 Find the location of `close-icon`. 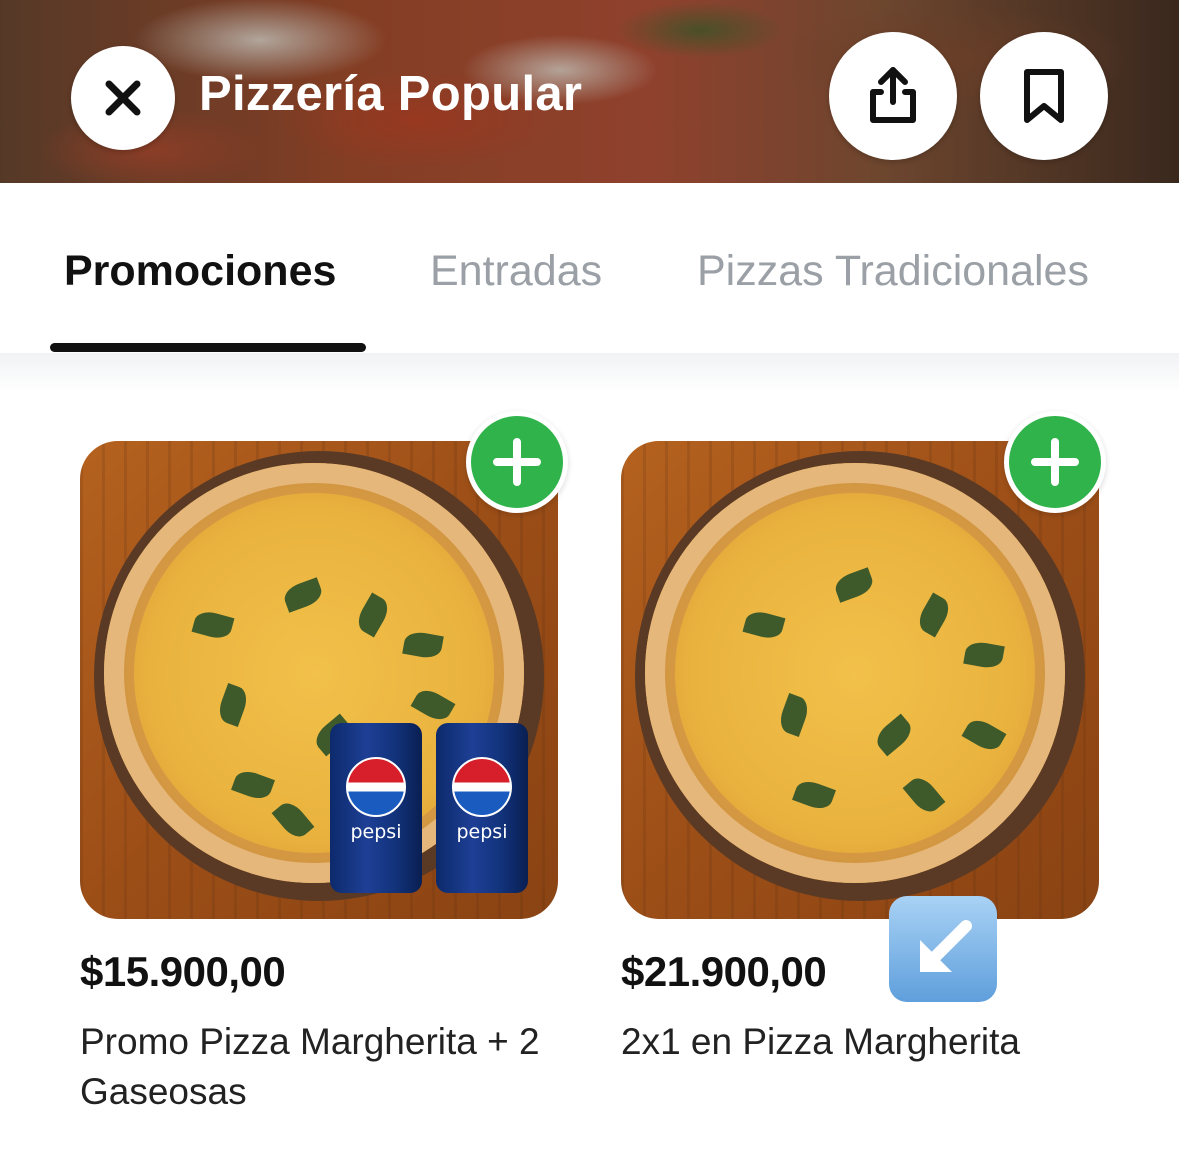

close-icon is located at coordinates (123, 98).